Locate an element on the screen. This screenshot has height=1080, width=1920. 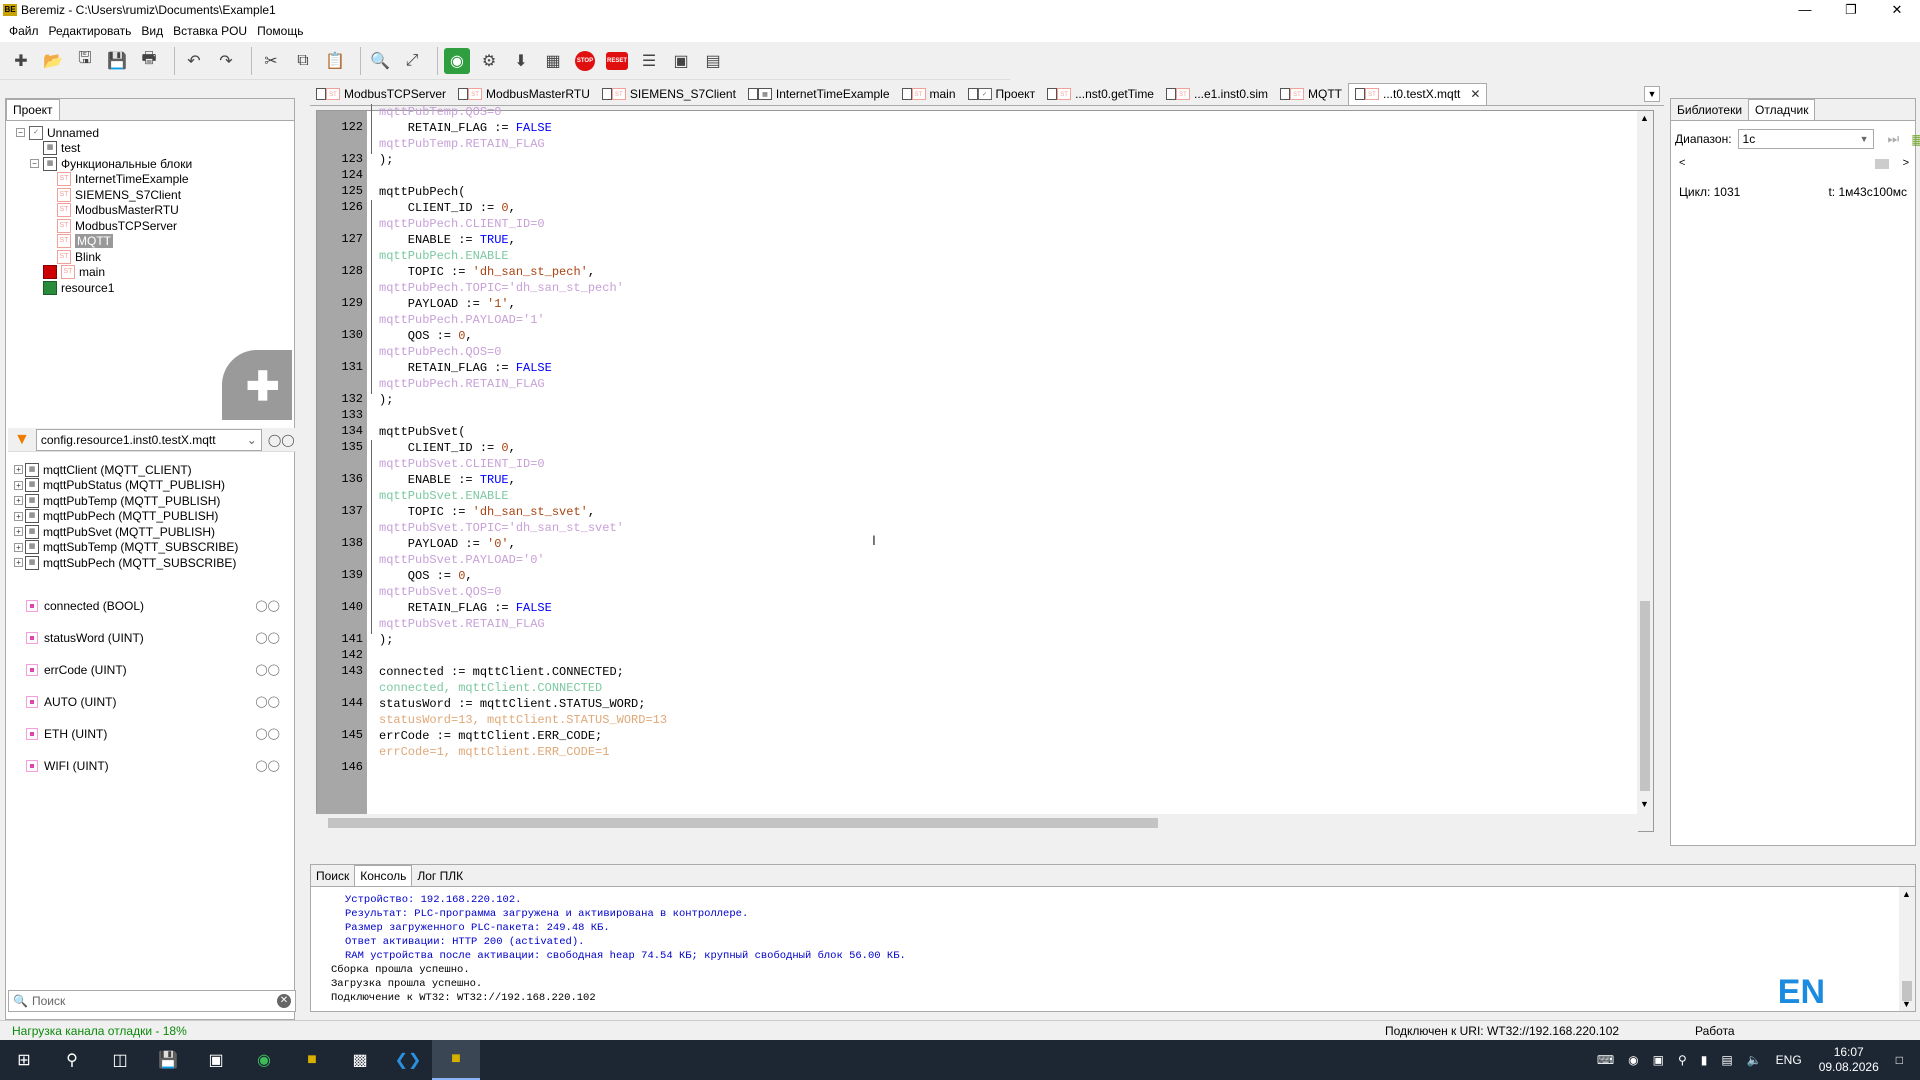
instance-variable: WIFI (UINT) ◯◯ is located at coordinates (157, 765).